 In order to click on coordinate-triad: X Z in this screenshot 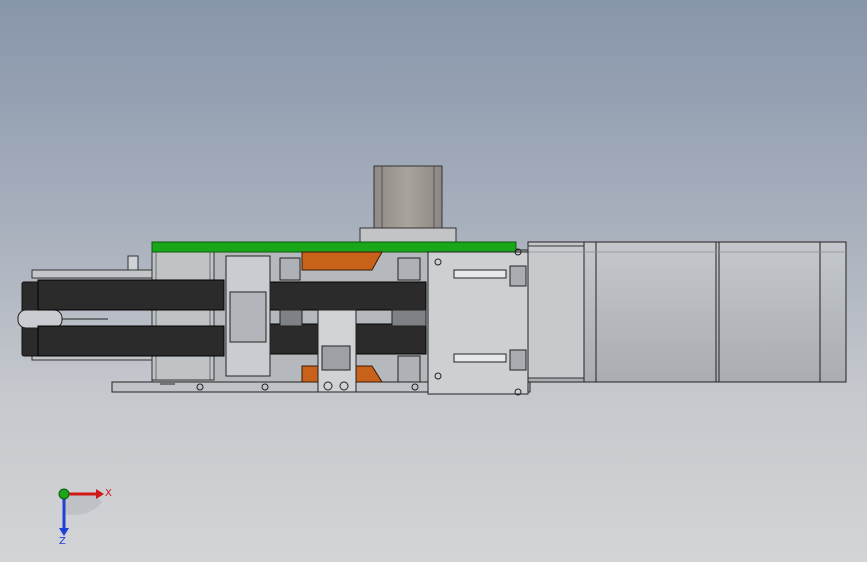, I will do `click(85, 517)`.